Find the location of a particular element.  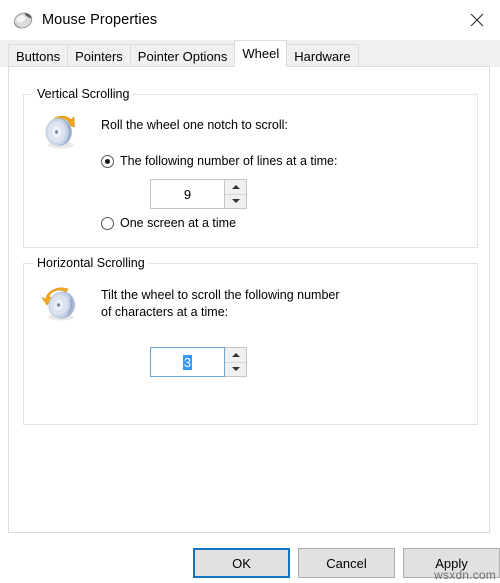

characters-spinner-down-button is located at coordinates (235, 369).